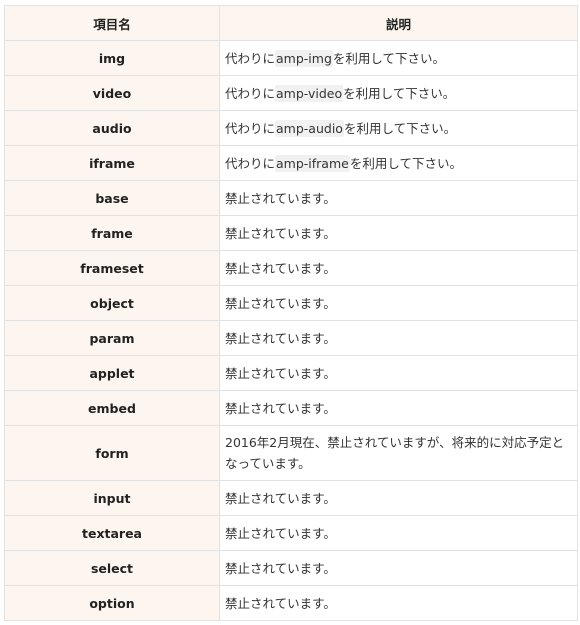 Image resolution: width=580 pixels, height=625 pixels. I want to click on tag-name-cell: embed, so click(112, 408).